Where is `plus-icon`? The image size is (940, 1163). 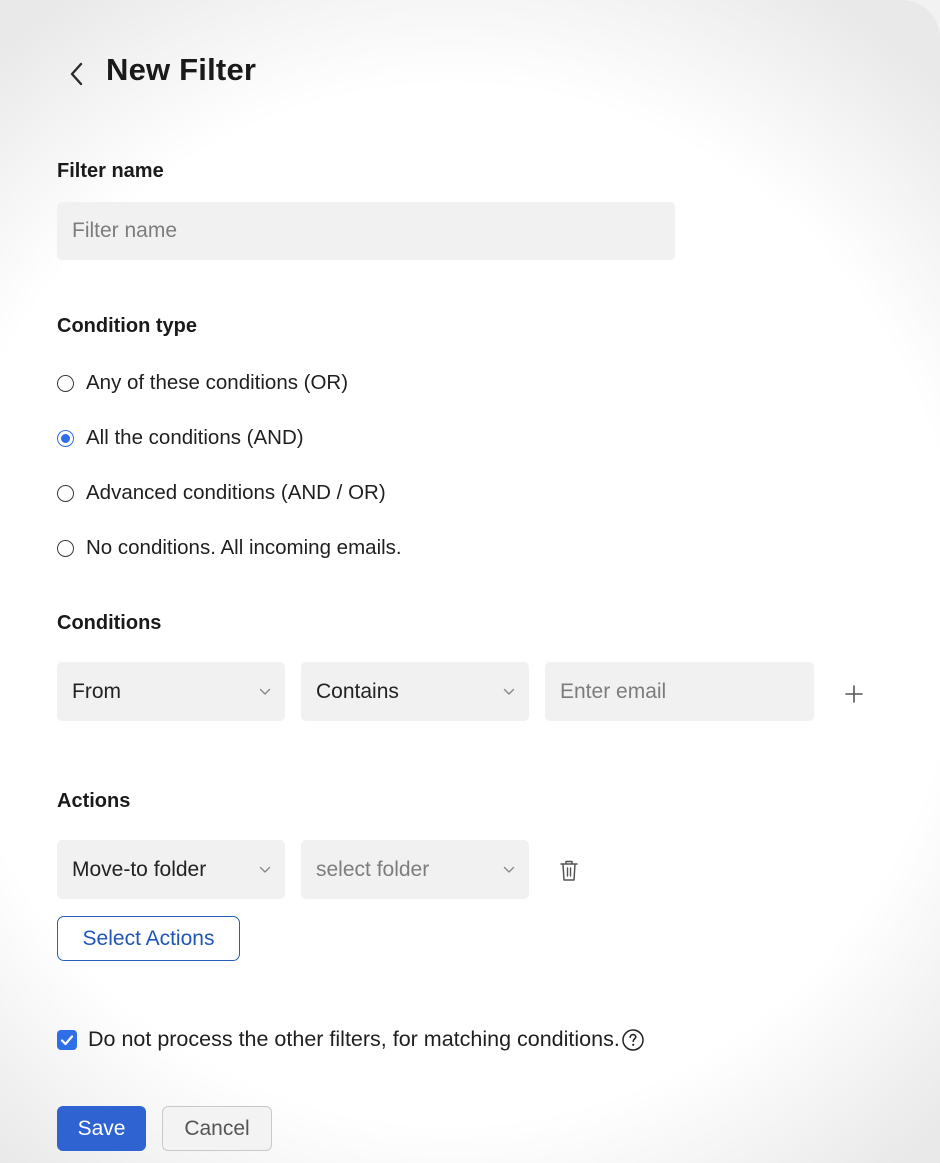 plus-icon is located at coordinates (854, 694).